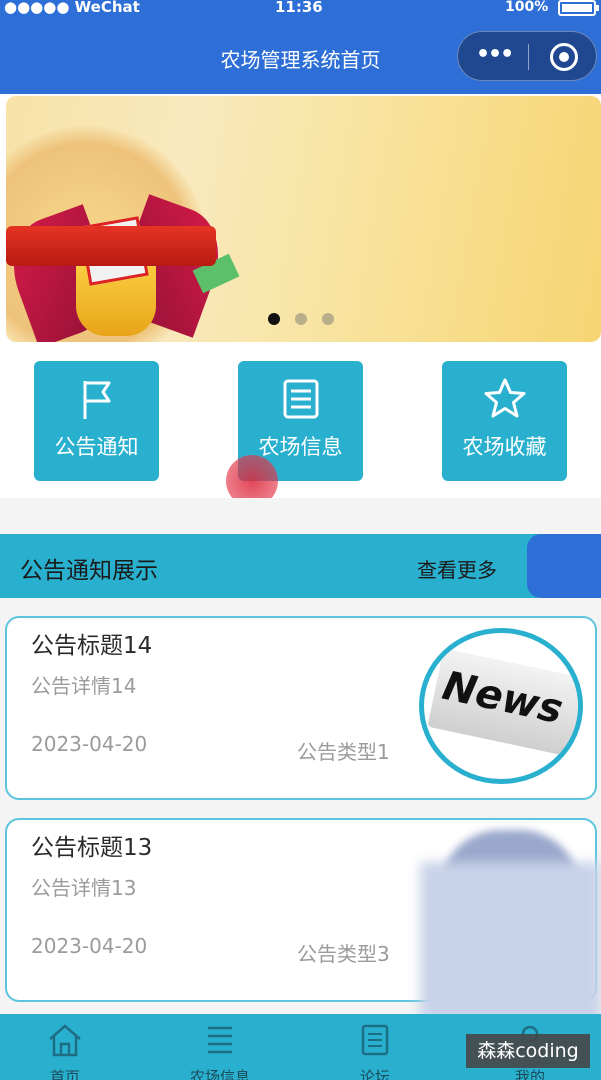  Describe the element at coordinates (300, 516) in the screenshot. I see `section-spacer` at that location.